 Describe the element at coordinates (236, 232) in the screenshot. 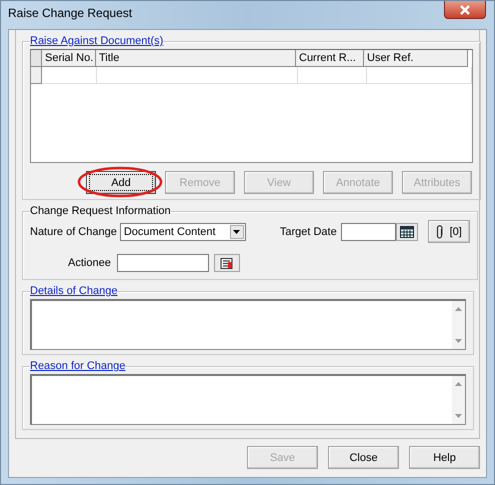

I see `dropdown-arrow-icon` at that location.